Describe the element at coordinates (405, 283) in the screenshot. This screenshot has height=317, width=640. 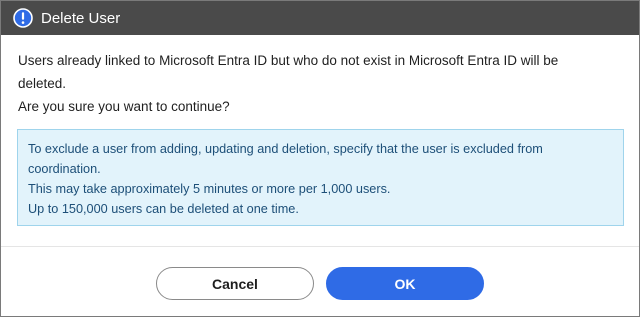
I see `ok-button: OK` at that location.